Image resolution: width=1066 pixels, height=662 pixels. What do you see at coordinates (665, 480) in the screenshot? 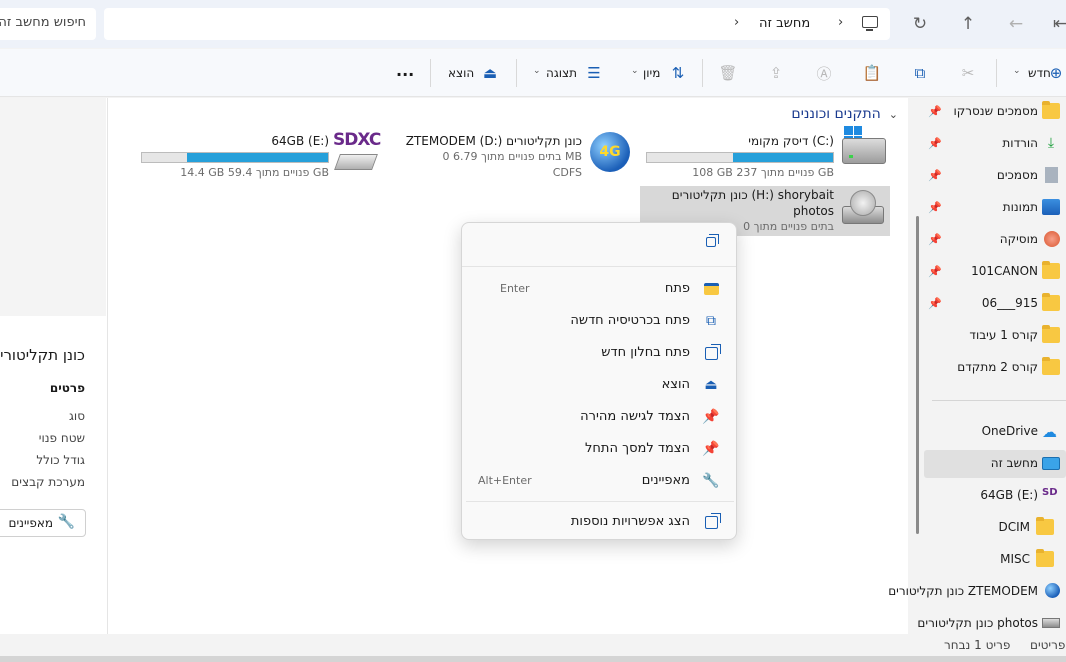
I see `menu-item-label: מאפיינים` at bounding box center [665, 480].